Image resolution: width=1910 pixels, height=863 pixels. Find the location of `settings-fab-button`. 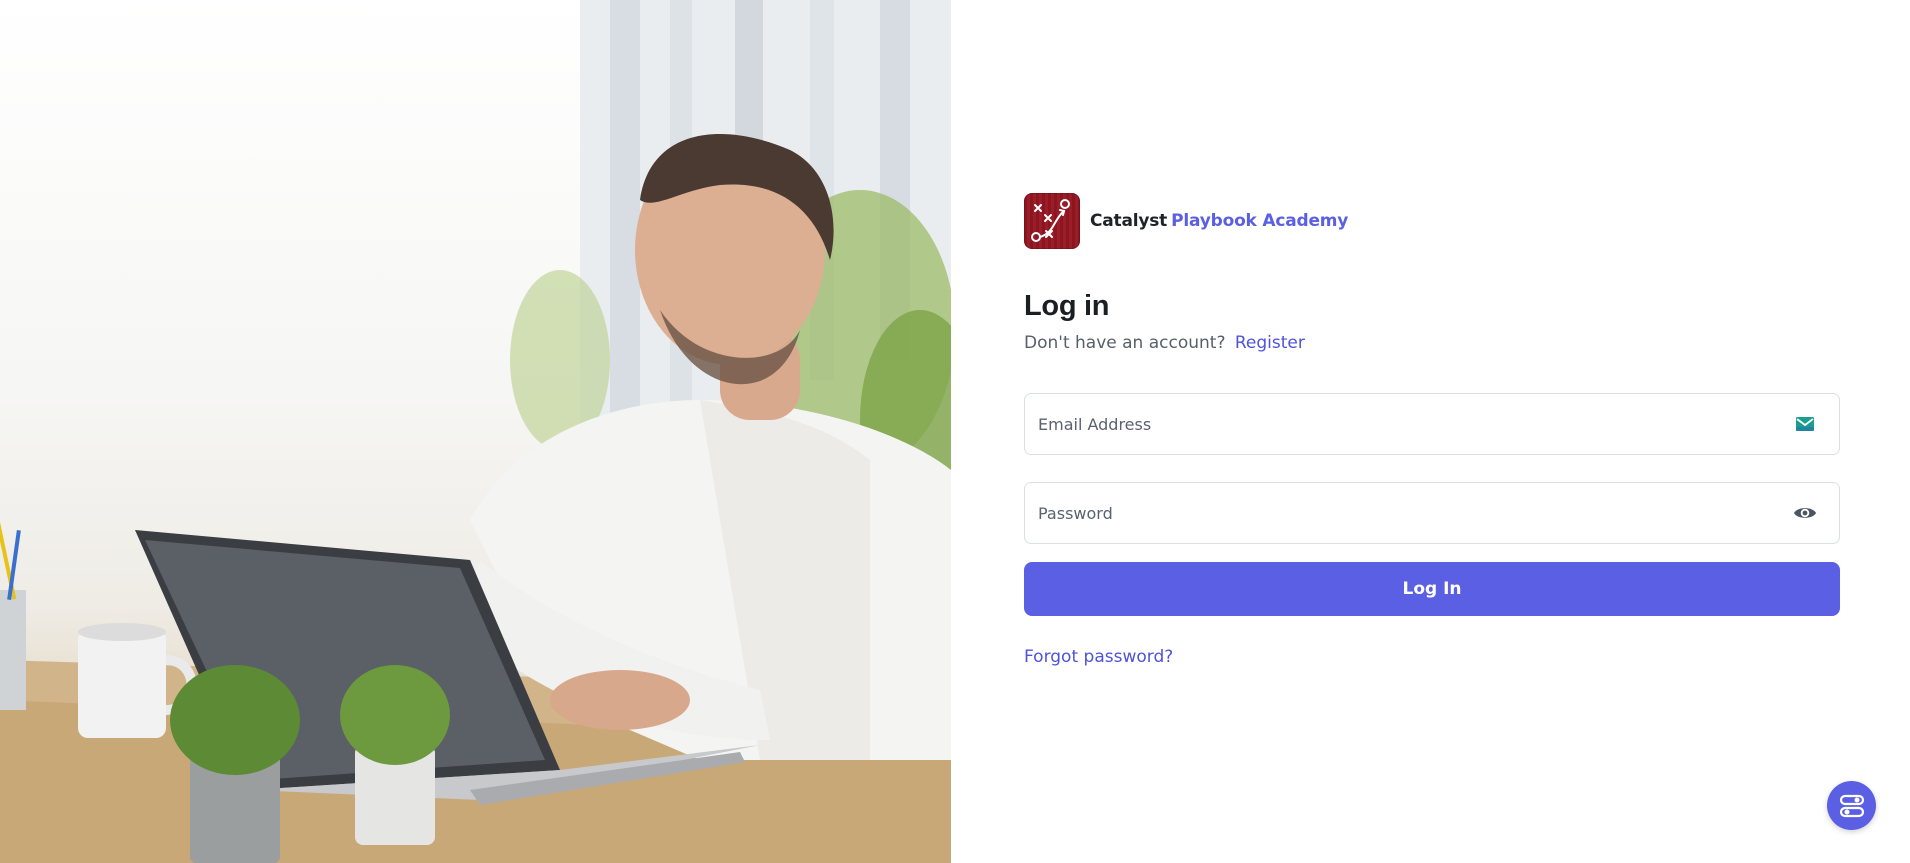

settings-fab-button is located at coordinates (1851, 805).